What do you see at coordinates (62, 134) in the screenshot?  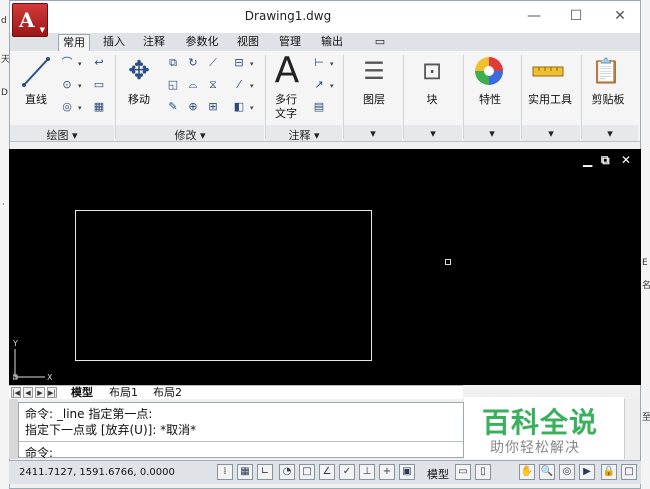 I see `draw-panel-title: 绘图 ▾` at bounding box center [62, 134].